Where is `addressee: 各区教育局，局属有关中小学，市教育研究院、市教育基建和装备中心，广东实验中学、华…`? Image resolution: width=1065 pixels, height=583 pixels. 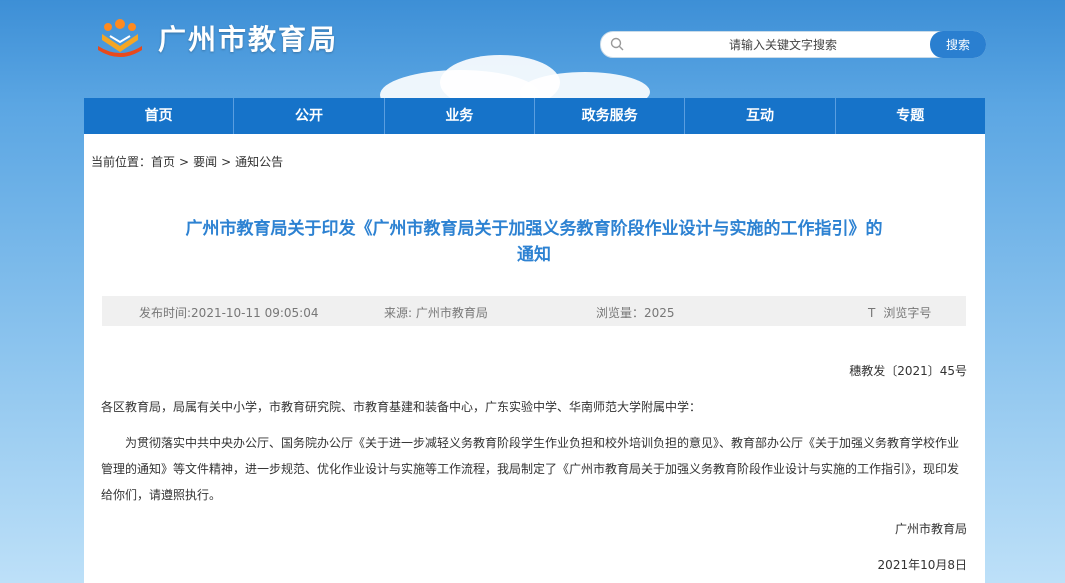 addressee: 各区教育局，局属有关中小学，市教育研究院、市教育基建和装备中心，广东实验中学、华… is located at coordinates (401, 407).